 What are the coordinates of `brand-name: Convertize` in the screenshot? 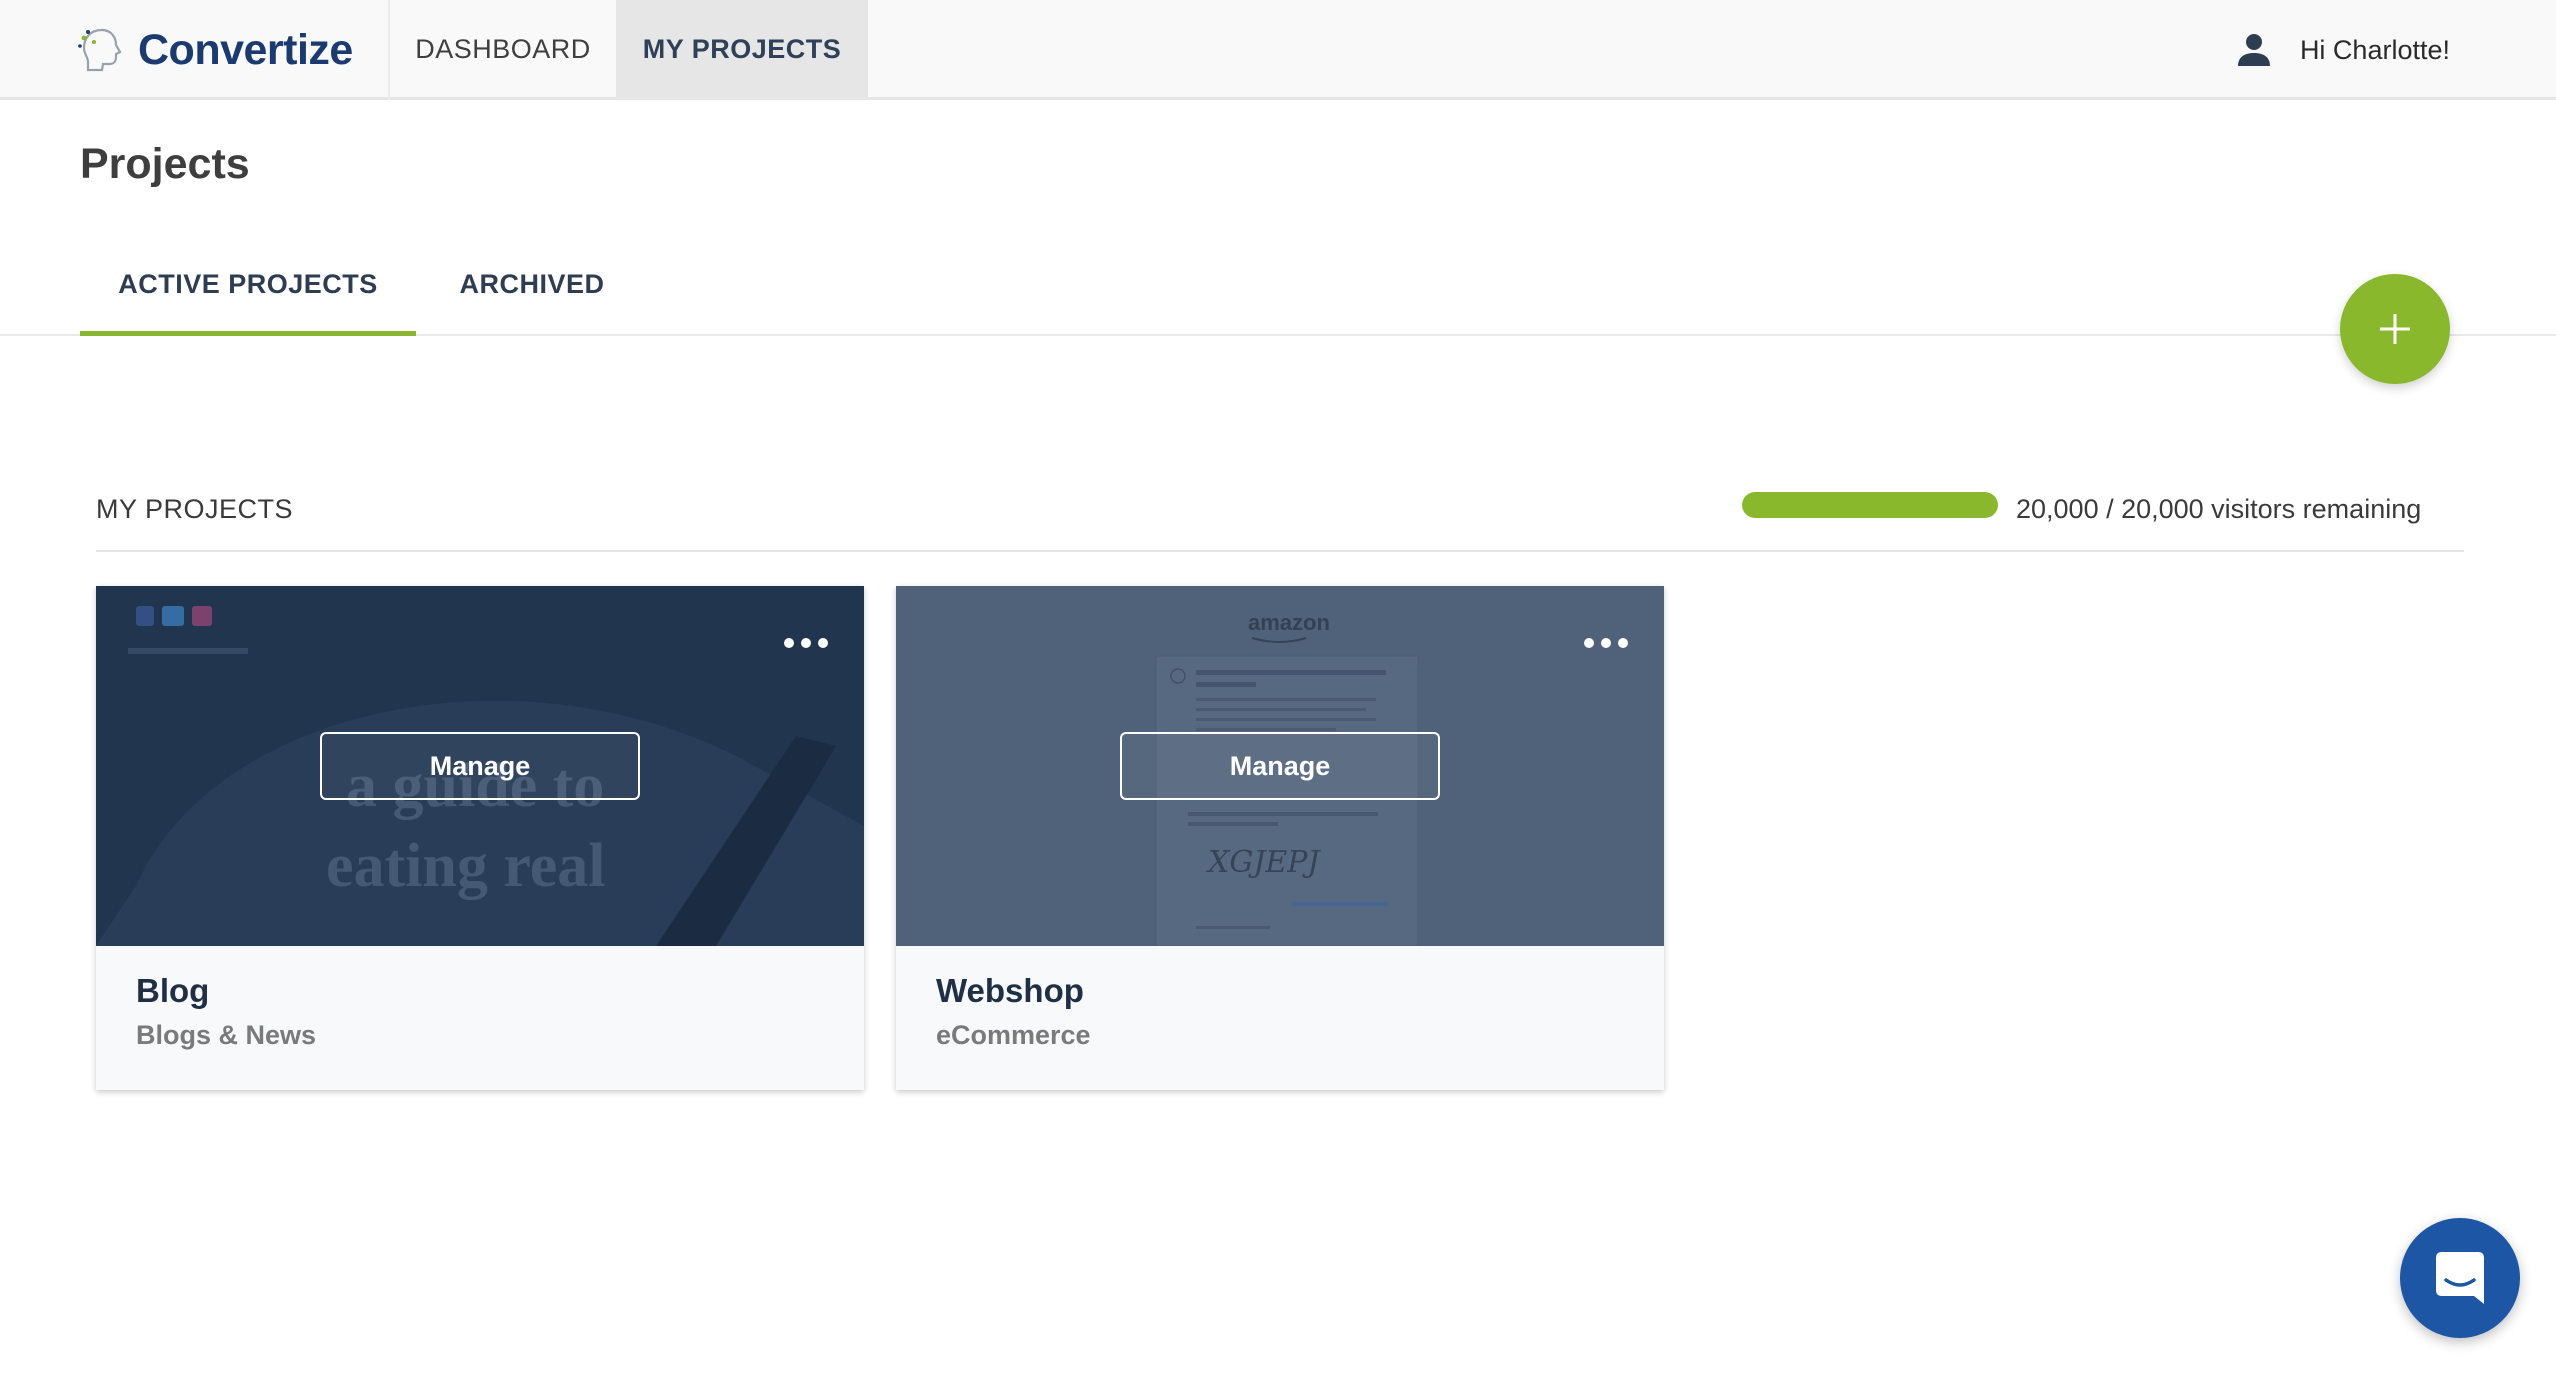 It's located at (245, 49).